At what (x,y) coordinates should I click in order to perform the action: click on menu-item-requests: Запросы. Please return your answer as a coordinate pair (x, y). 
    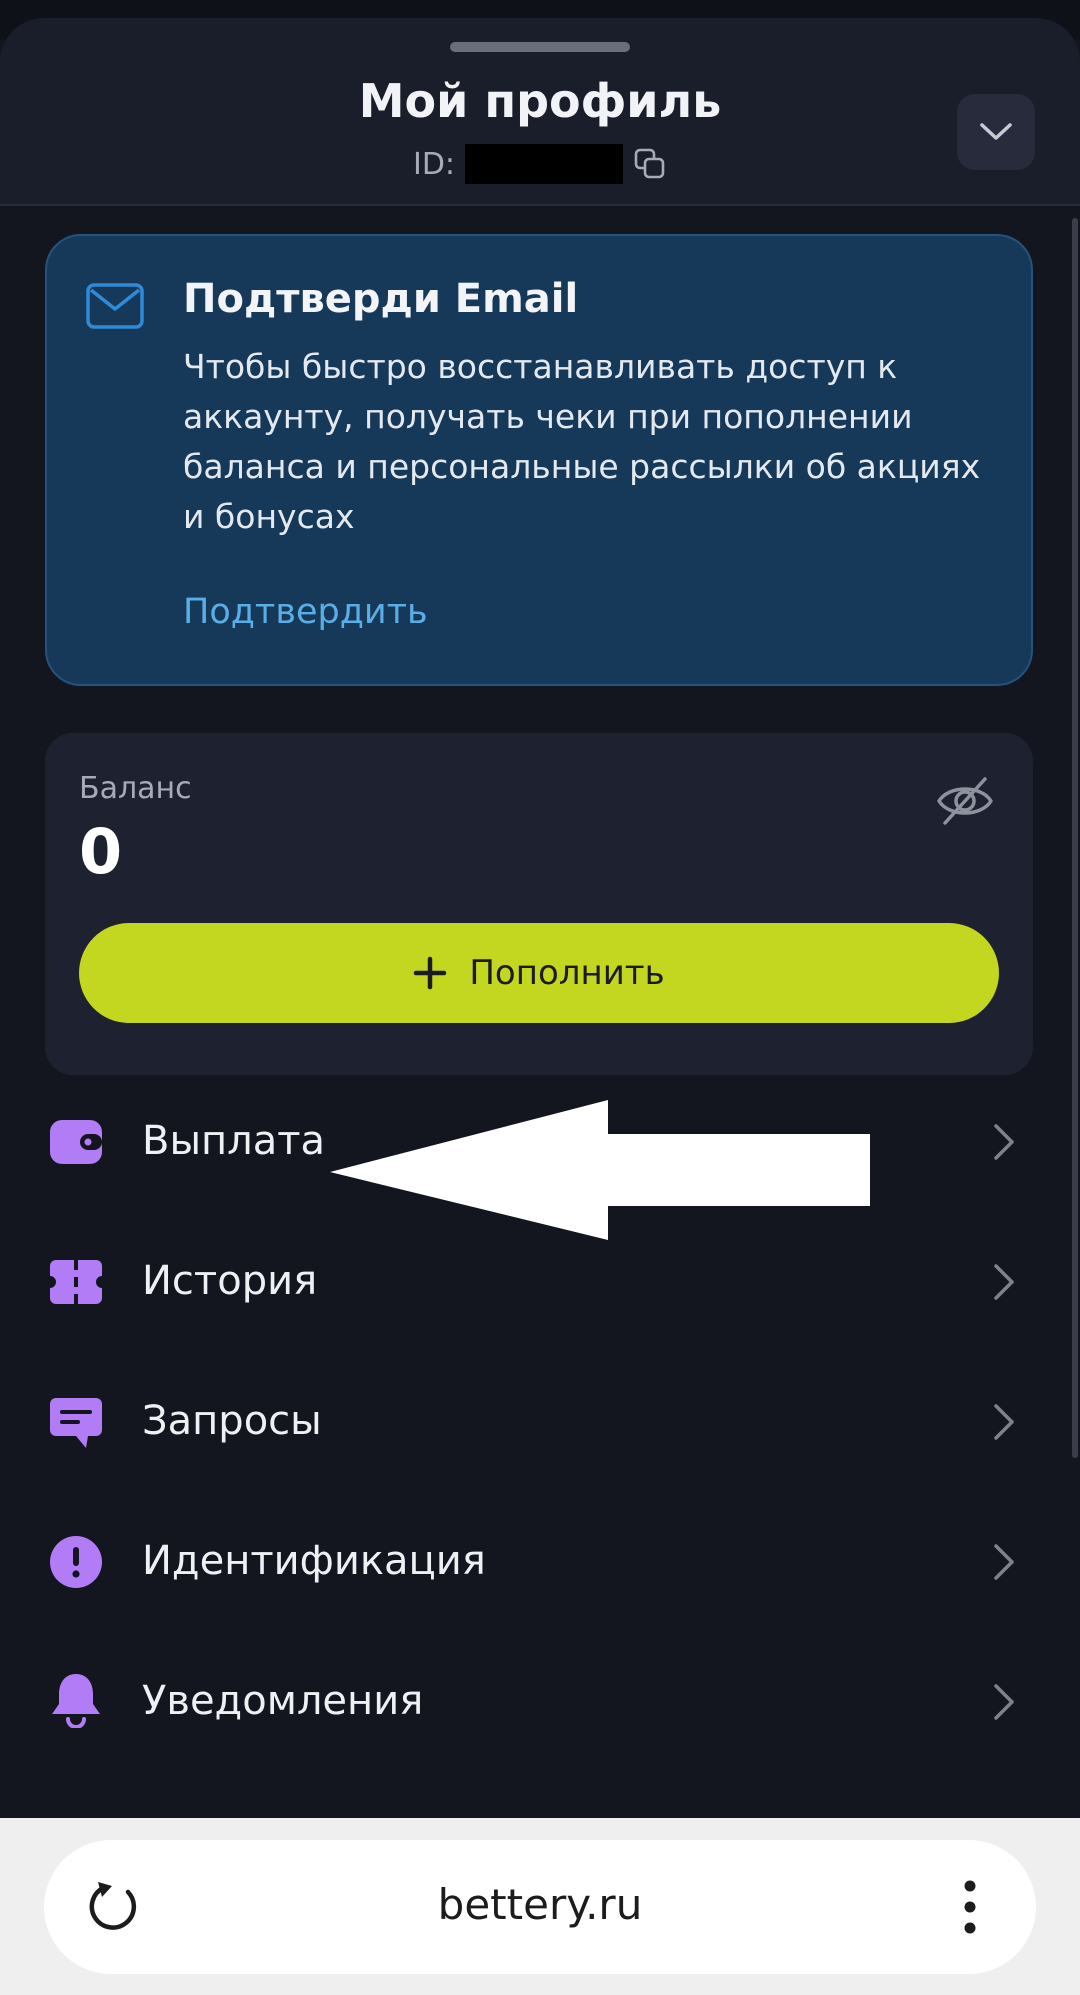
    Looking at the image, I should click on (540, 1420).